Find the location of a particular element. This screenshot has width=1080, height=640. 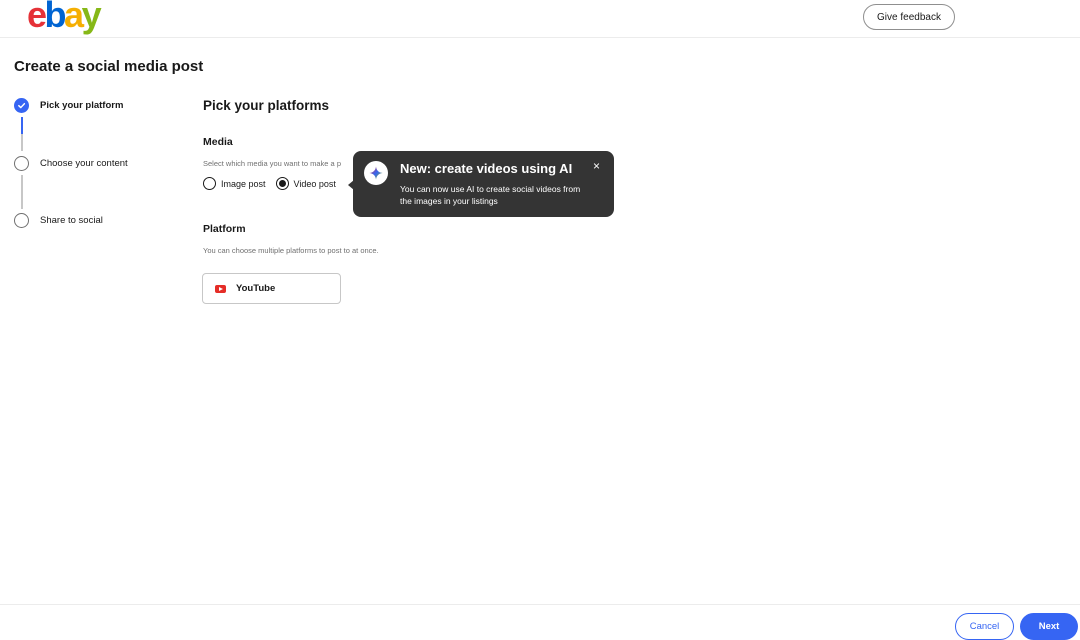

tooltip-title: New: create videos using AI is located at coordinates (486, 168).